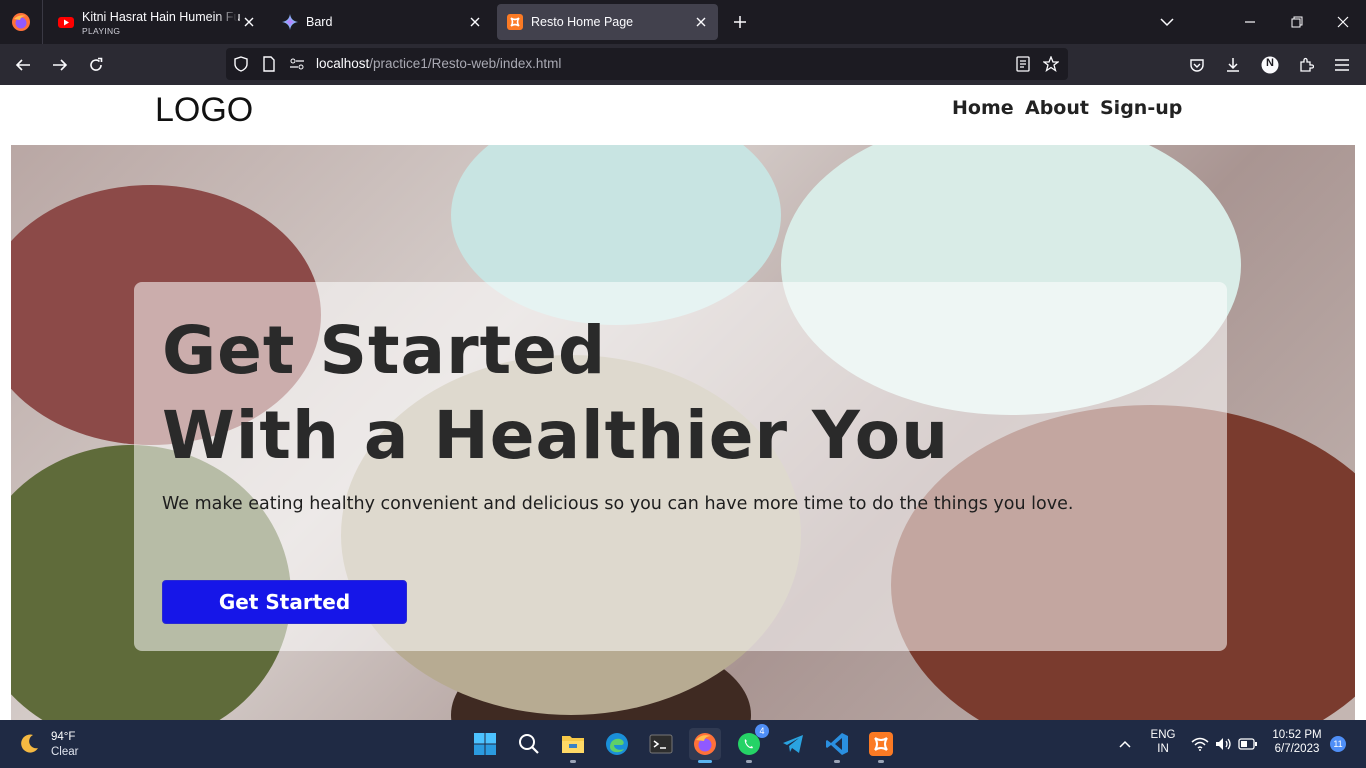  I want to click on new-tab-icon, so click(740, 22).